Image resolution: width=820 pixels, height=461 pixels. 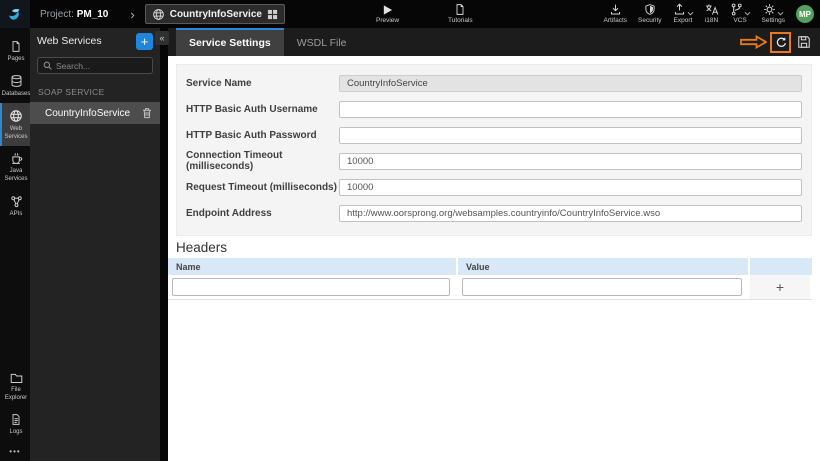 What do you see at coordinates (251, 135) in the screenshot?
I see `field-label-auth-password: HTTP Basic Auth Password` at bounding box center [251, 135].